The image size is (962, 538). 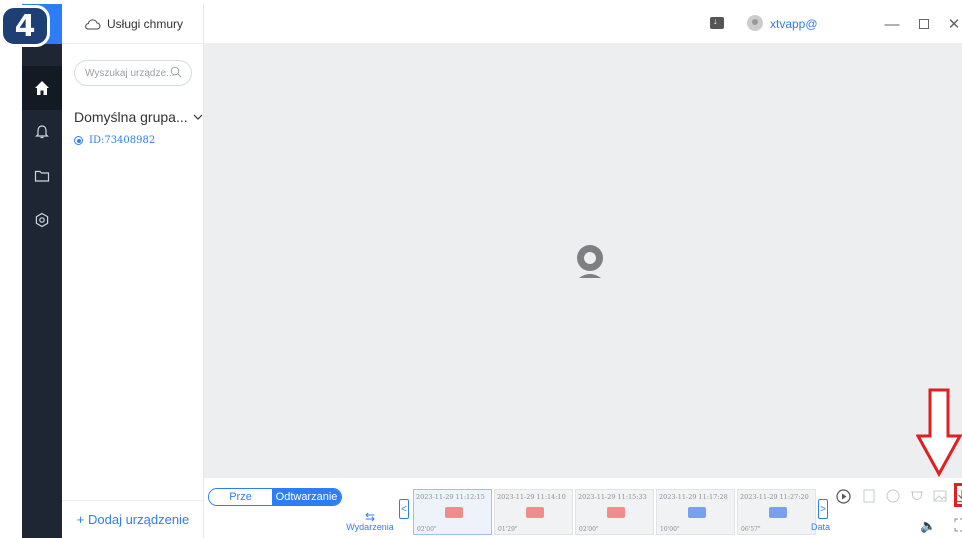 What do you see at coordinates (25, 26) in the screenshot?
I see `step-badge: 4` at bounding box center [25, 26].